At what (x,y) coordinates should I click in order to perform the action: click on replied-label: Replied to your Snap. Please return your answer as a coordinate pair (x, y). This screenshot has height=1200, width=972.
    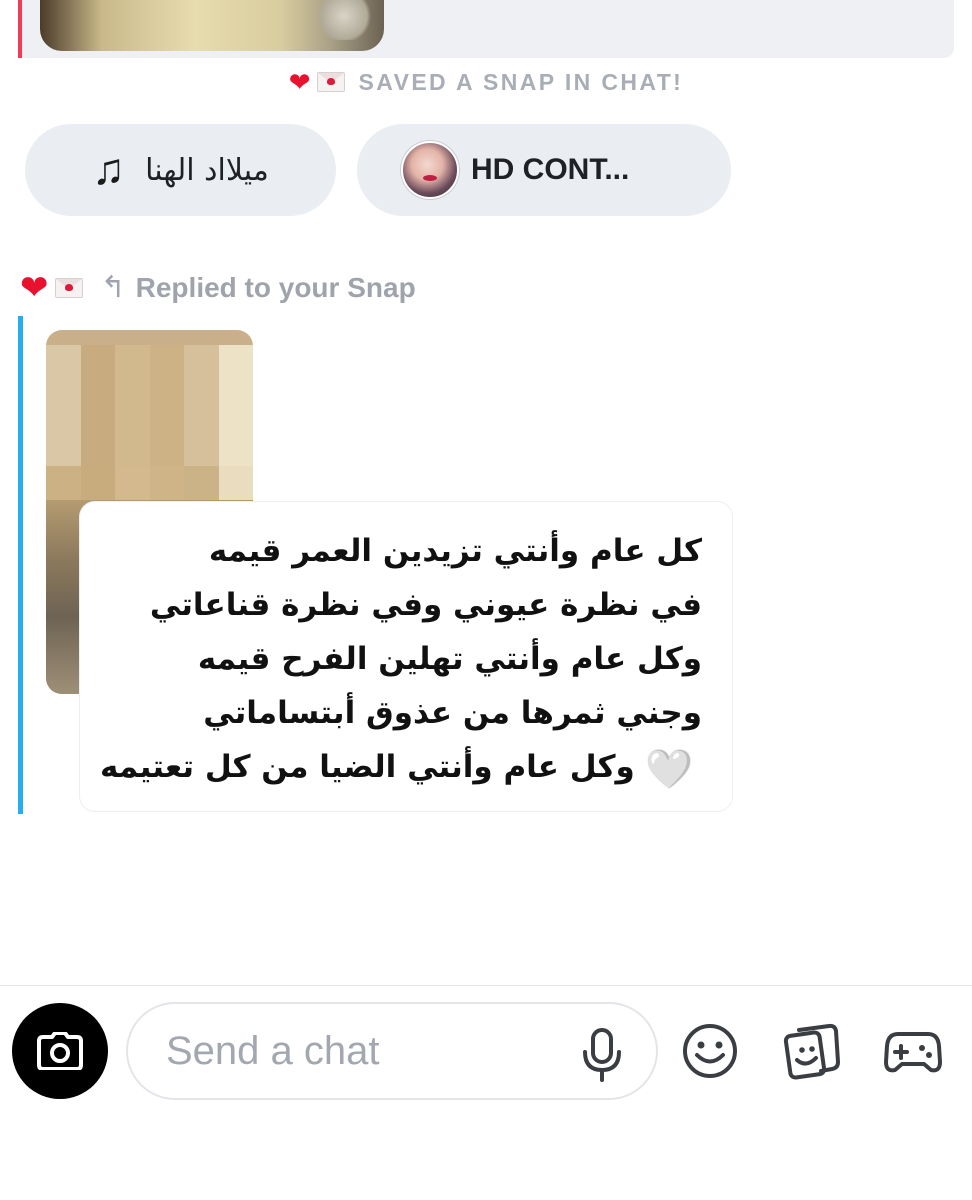
    Looking at the image, I should click on (275, 287).